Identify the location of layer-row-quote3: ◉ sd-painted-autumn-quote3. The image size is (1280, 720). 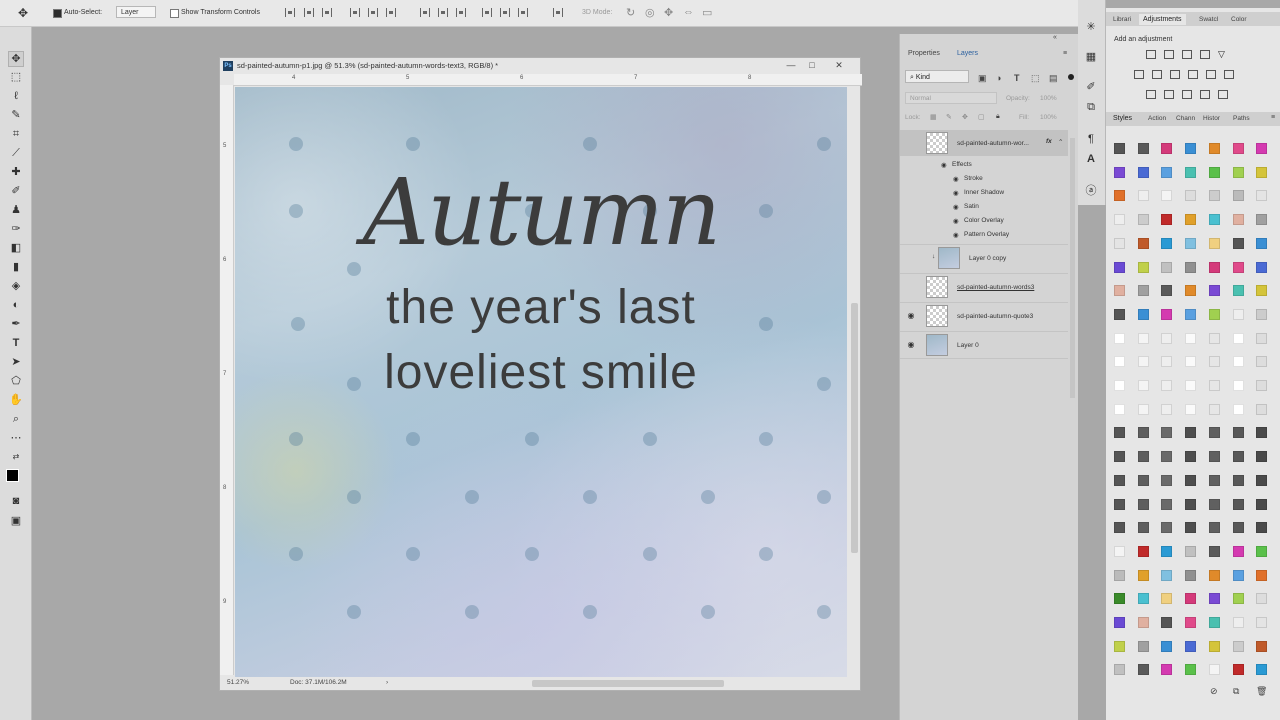
(984, 315).